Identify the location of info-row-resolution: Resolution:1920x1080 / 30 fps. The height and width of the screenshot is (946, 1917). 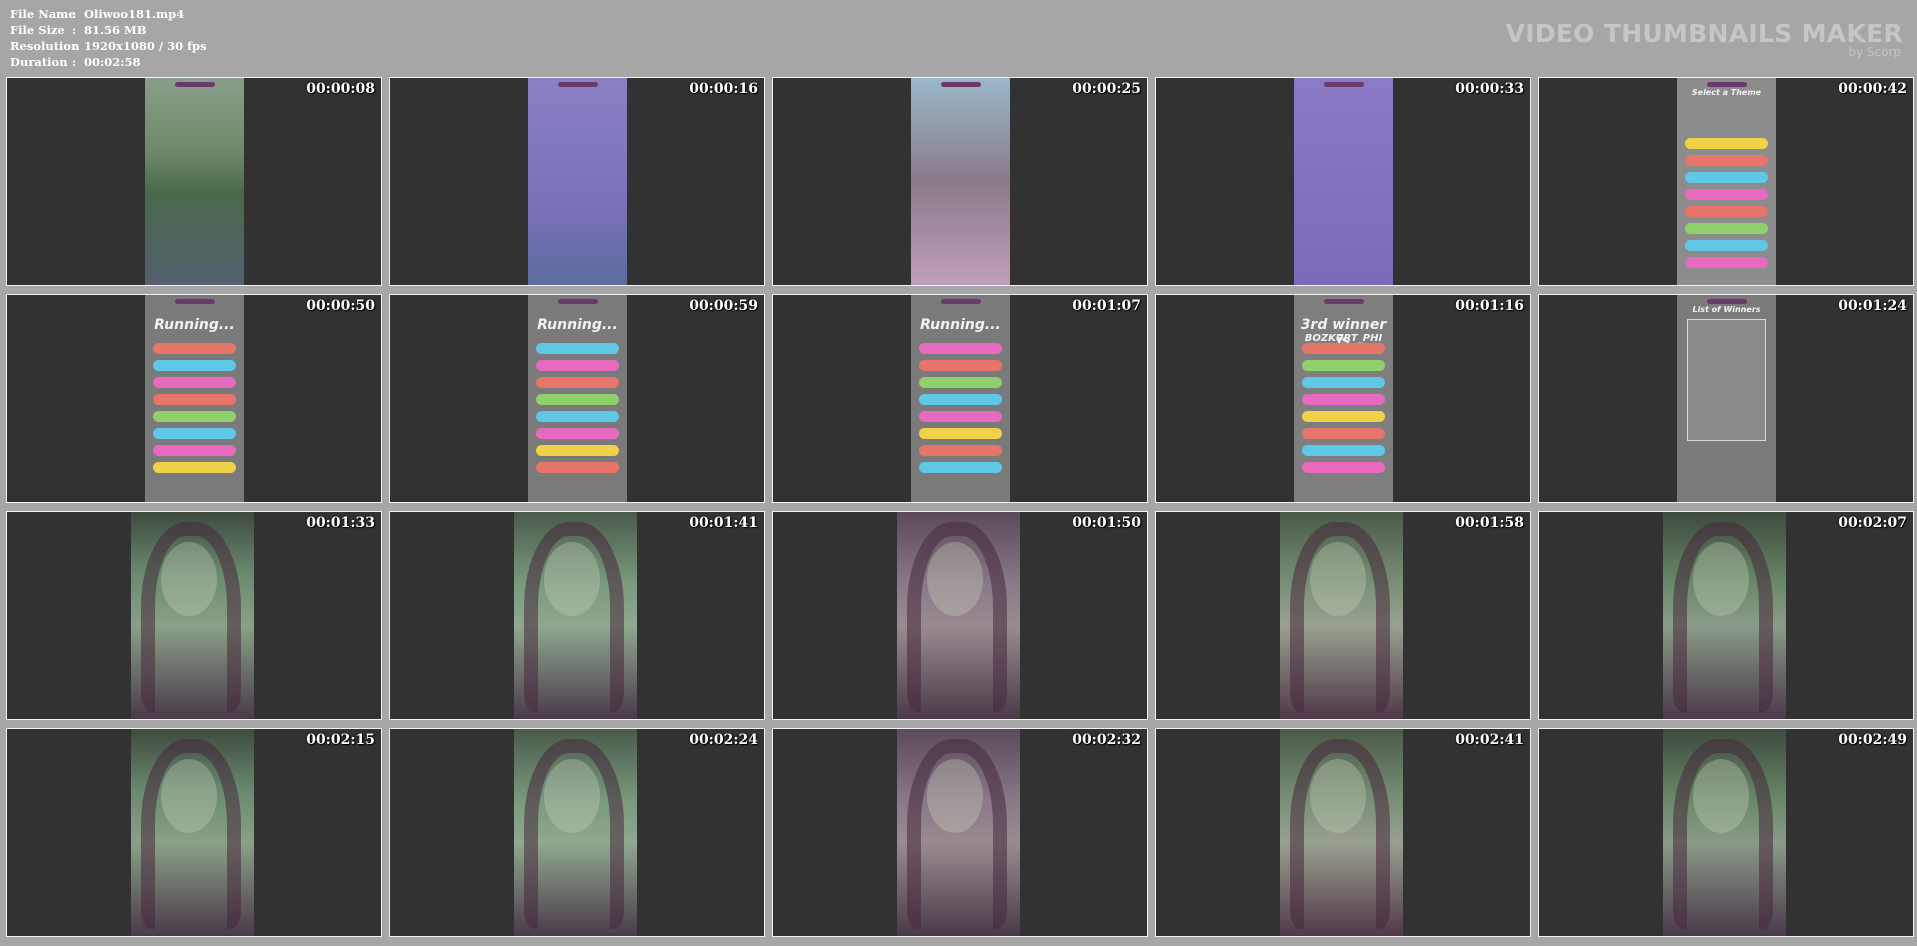
(108, 46).